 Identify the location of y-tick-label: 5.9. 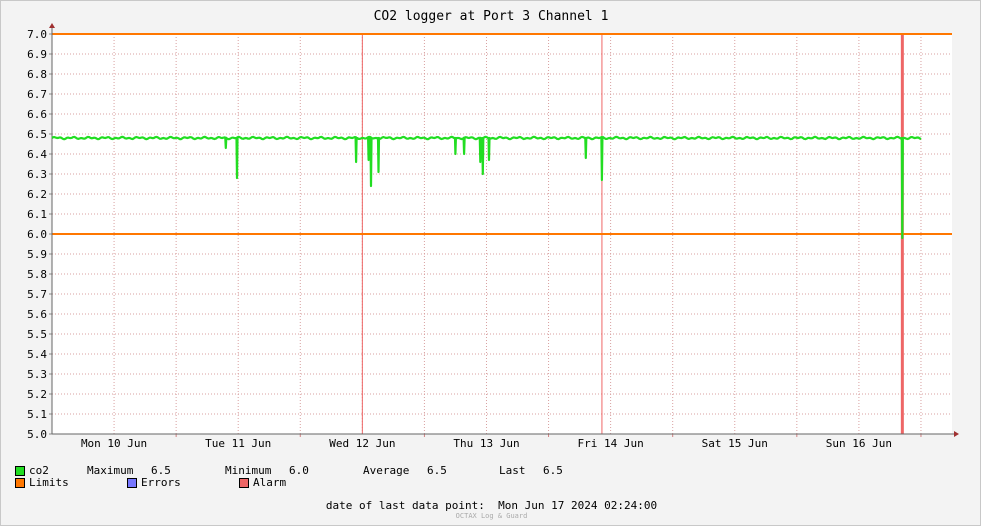
(37, 254).